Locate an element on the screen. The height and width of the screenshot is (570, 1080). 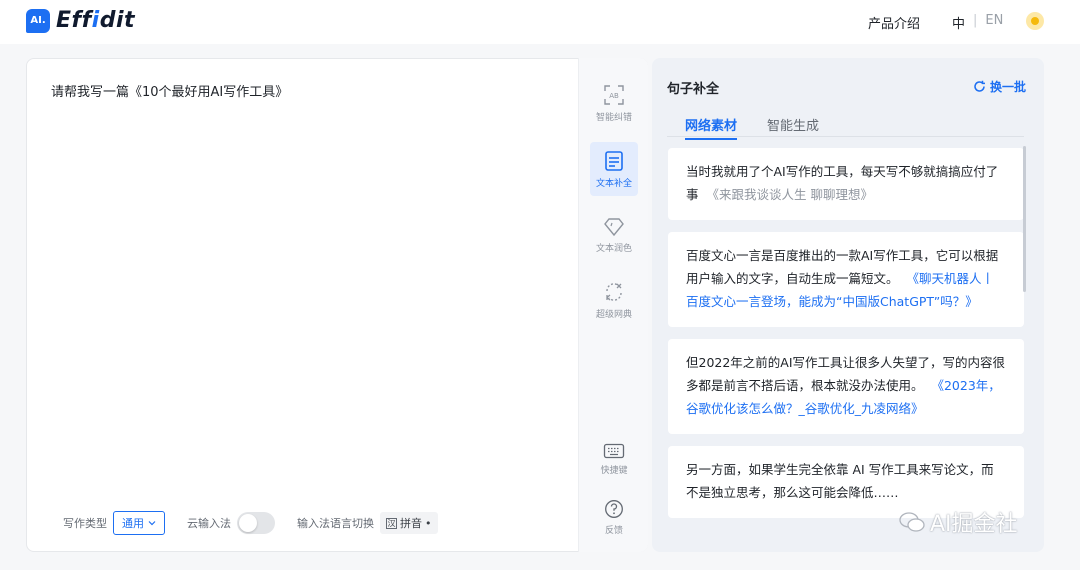
tool-text-completion: 文本补全 is located at coordinates (614, 169).